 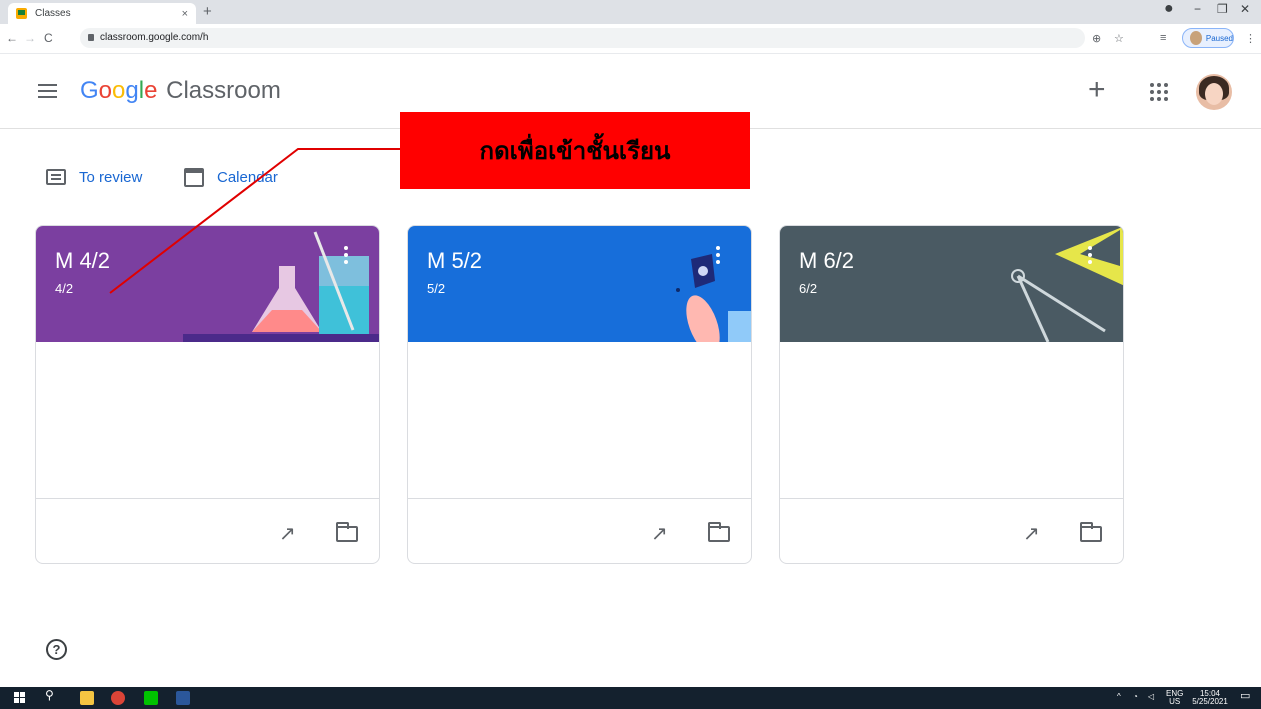 I want to click on volume-icon: ◁, so click(x=1151, y=697).